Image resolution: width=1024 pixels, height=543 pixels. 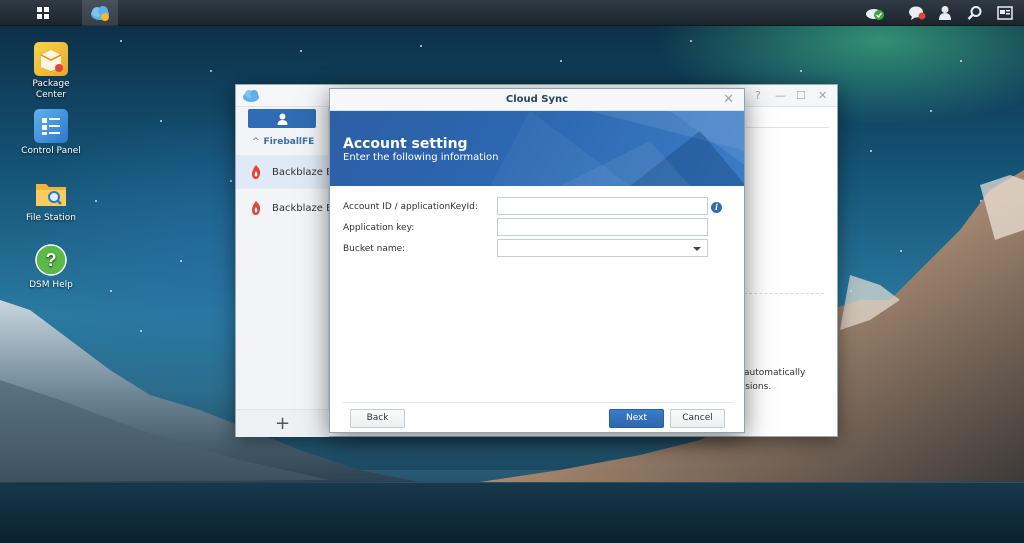 What do you see at coordinates (251, 96) in the screenshot?
I see `cloud-sync-app-icon` at bounding box center [251, 96].